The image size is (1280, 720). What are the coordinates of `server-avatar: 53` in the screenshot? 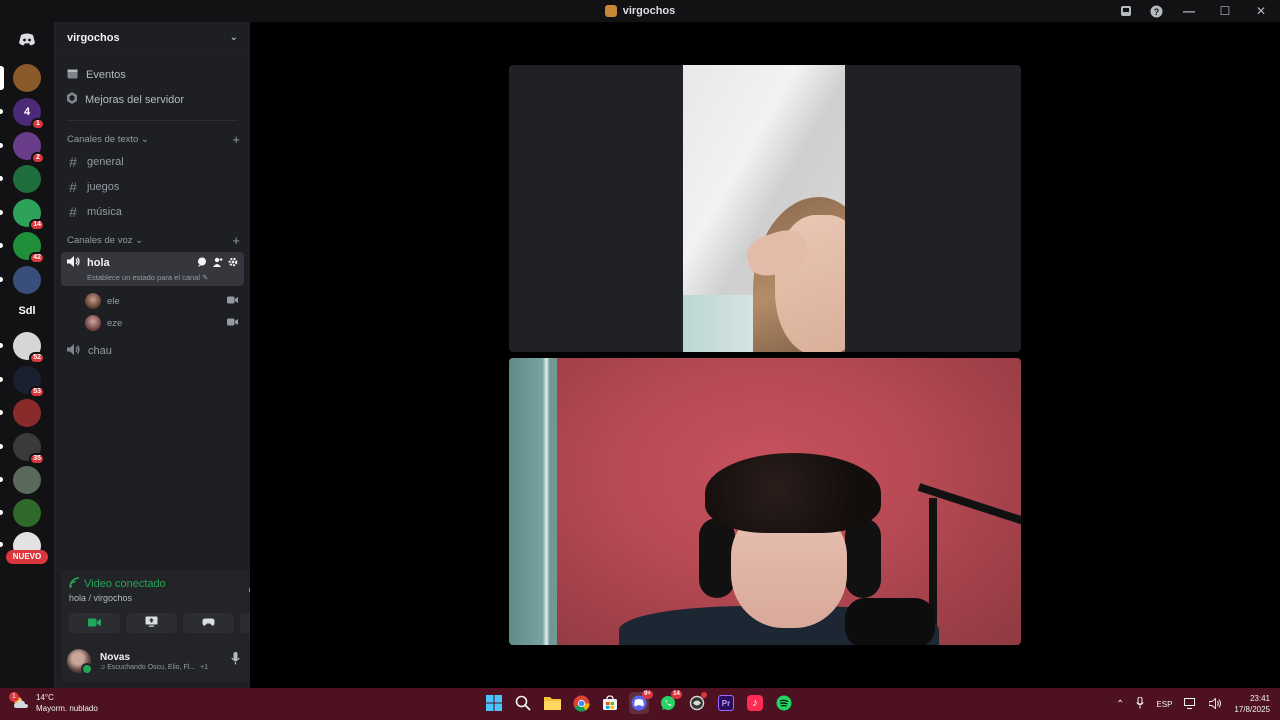 It's located at (29, 382).